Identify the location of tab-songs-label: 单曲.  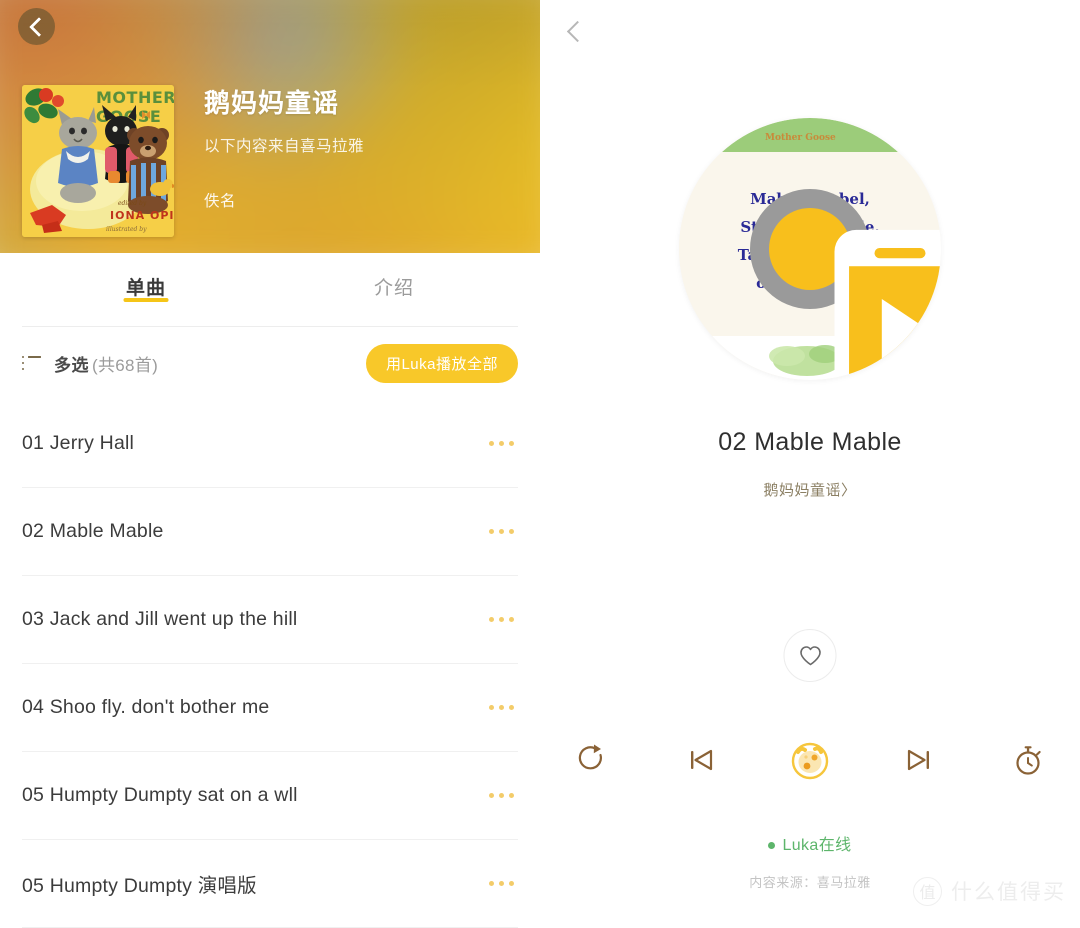
(145, 288).